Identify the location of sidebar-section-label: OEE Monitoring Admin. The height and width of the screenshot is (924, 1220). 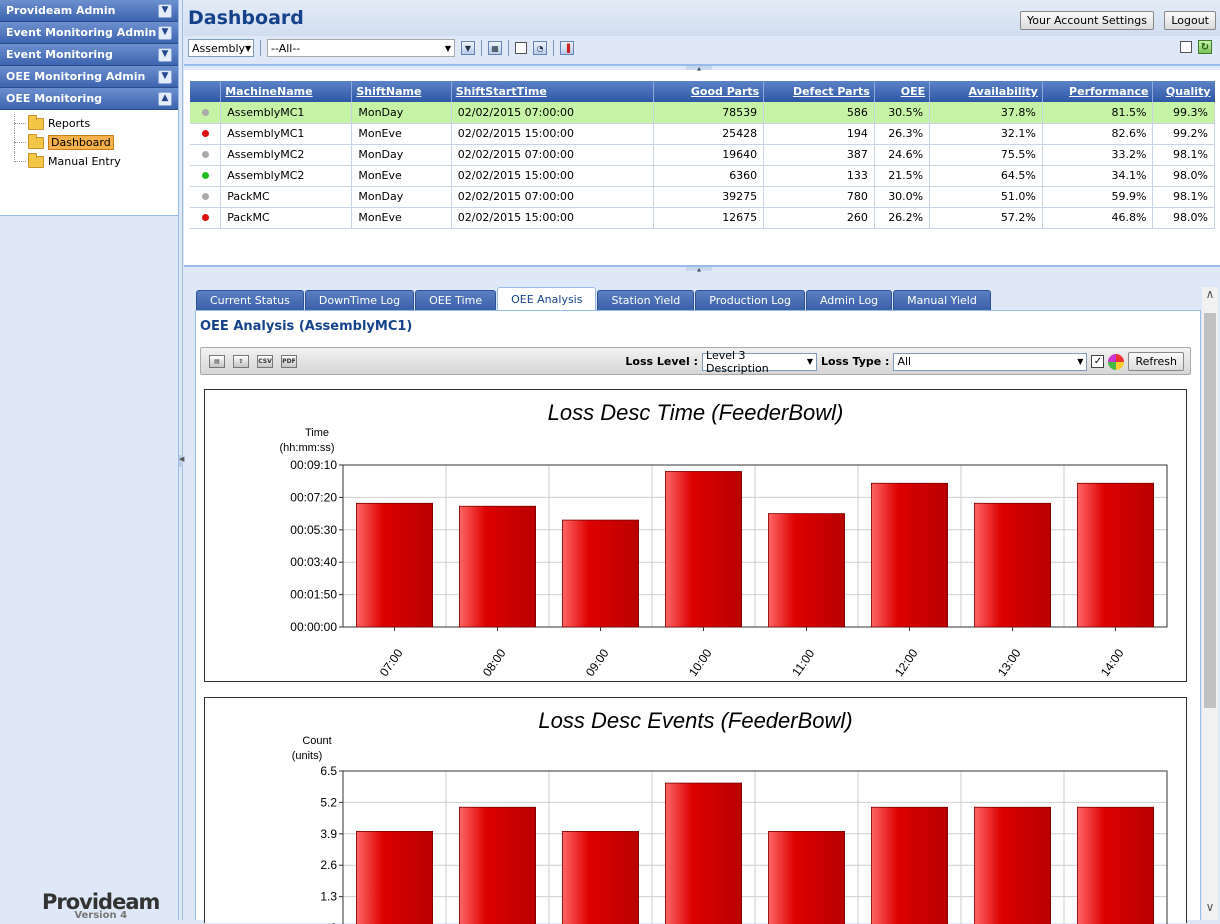
(76, 76).